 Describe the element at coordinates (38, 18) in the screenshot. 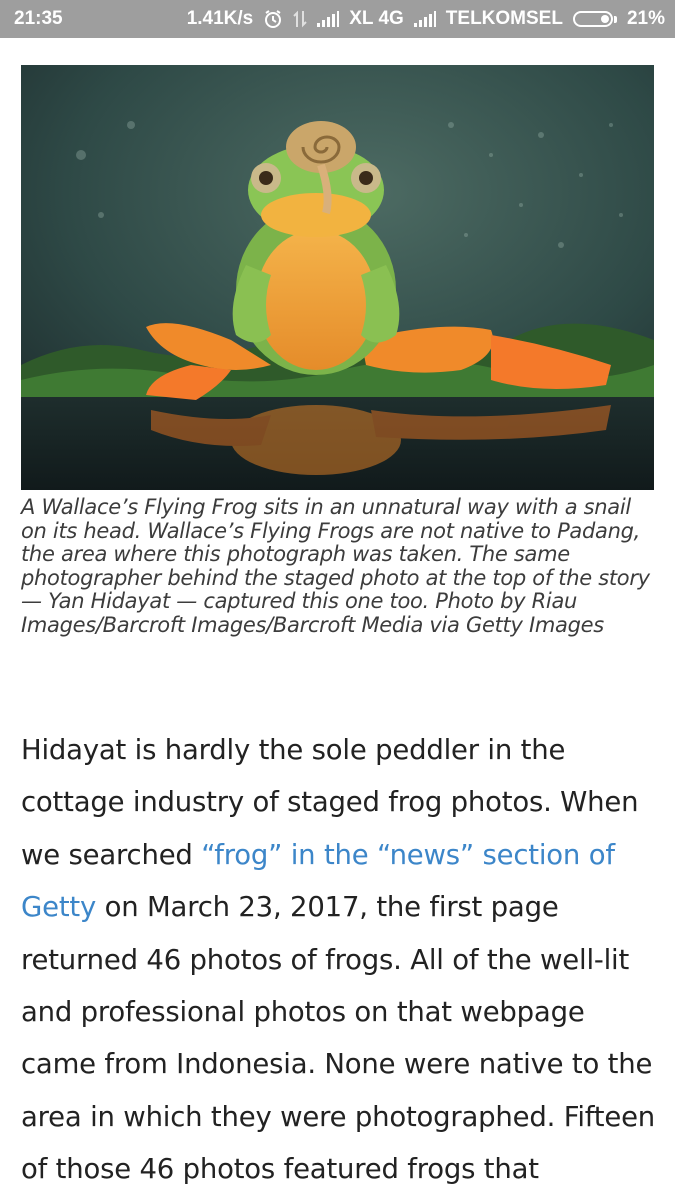

I see `status-time: 21:35` at that location.